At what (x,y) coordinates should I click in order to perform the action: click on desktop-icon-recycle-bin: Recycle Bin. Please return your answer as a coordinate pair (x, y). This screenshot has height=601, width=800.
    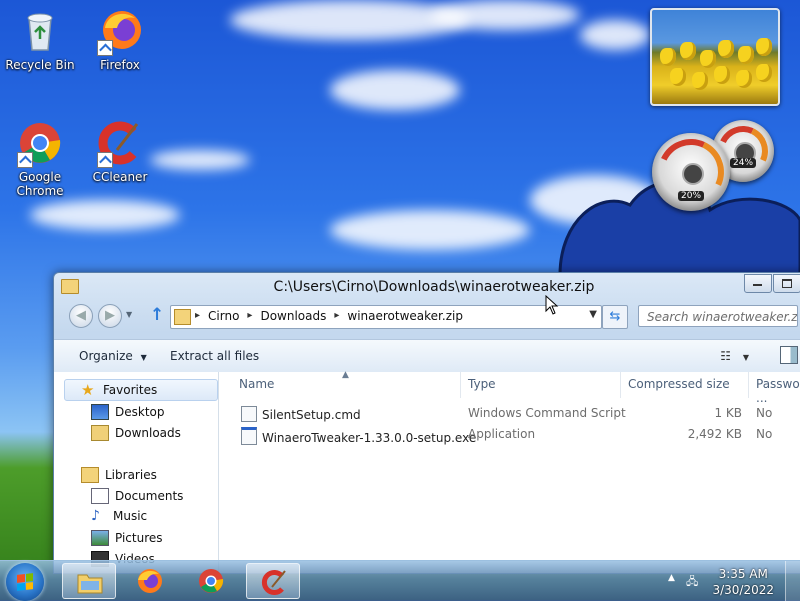
    Looking at the image, I should click on (40, 40).